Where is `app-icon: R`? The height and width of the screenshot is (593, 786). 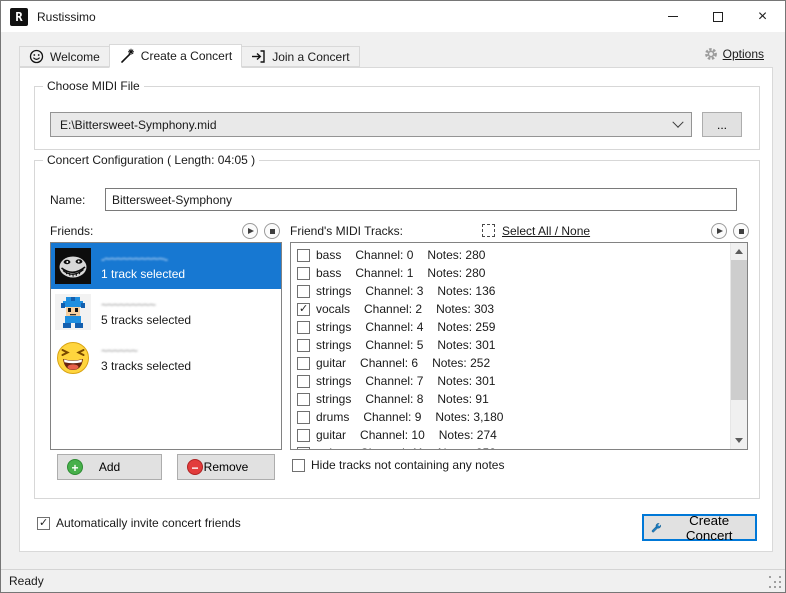 app-icon: R is located at coordinates (19, 16).